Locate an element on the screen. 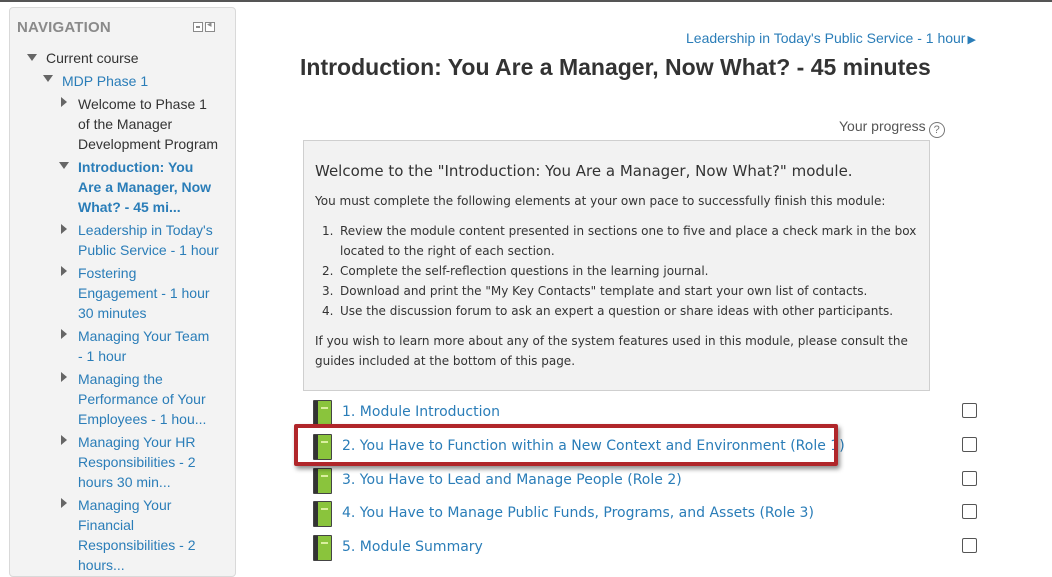 The width and height of the screenshot is (1052, 577). tree-item-fostering: Fostering Engagement - 1 hour 30 minutes is located at coordinates (144, 293).